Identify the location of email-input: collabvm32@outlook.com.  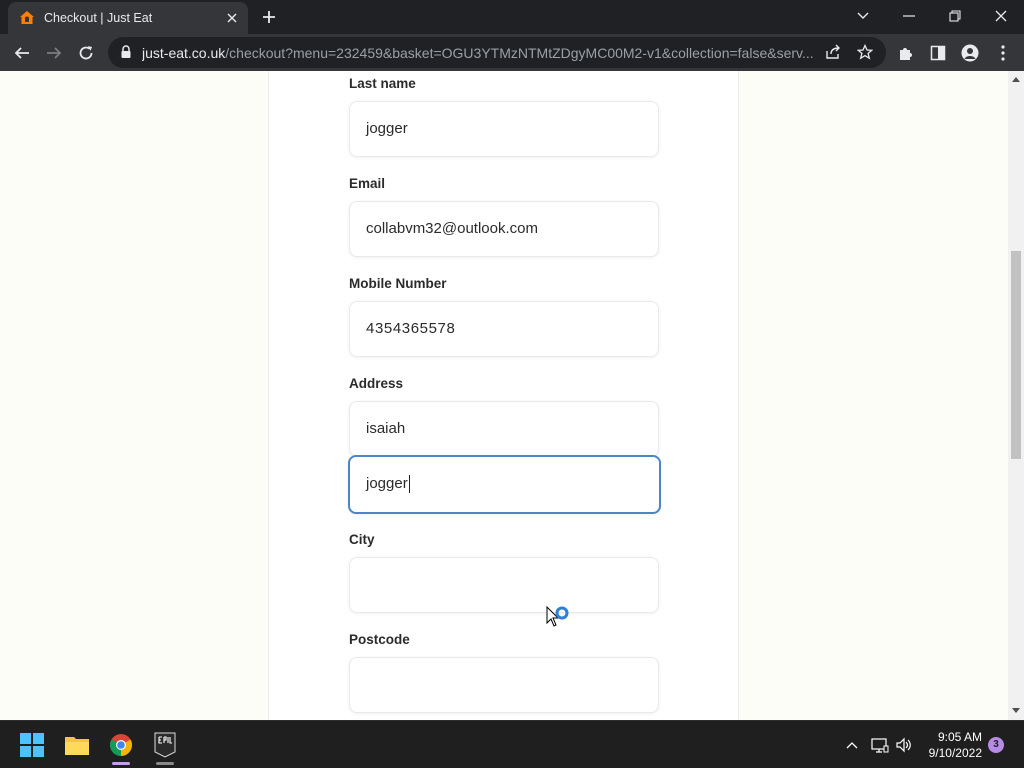
(504, 229).